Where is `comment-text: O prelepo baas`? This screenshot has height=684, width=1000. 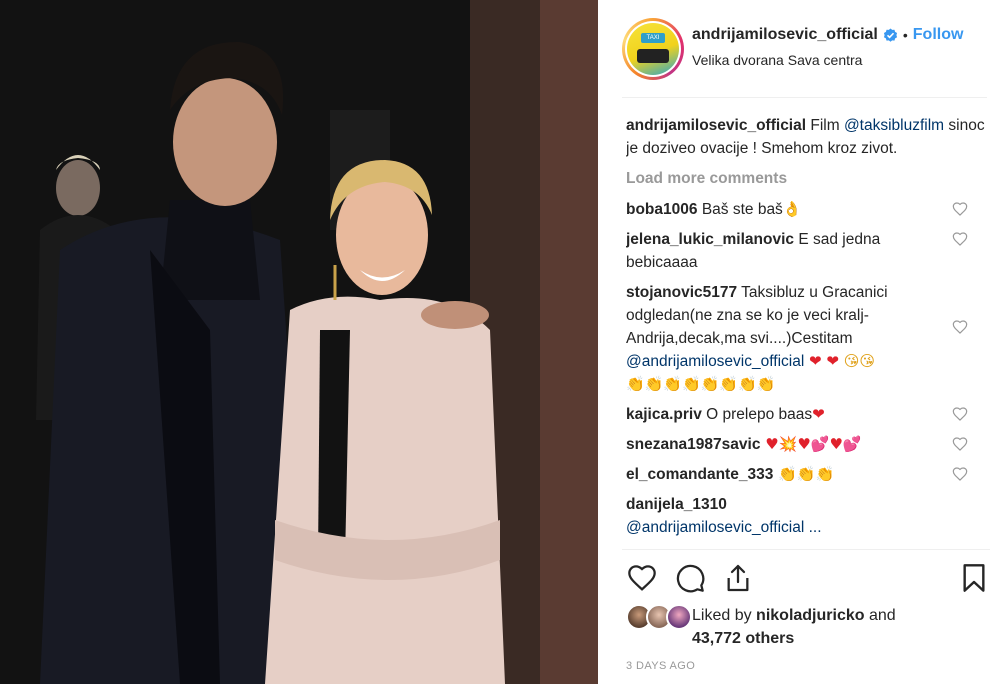
comment-text: O prelepo baas is located at coordinates (757, 414).